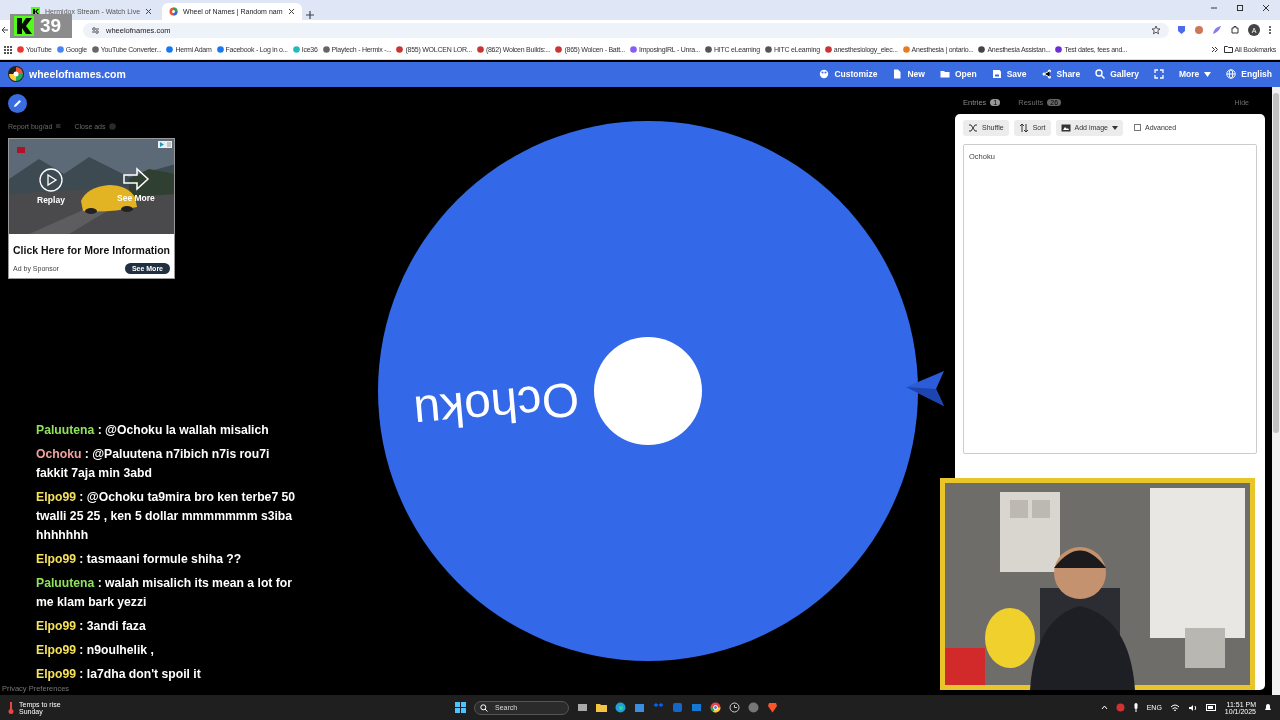  I want to click on menu-button: Share, so click(1061, 74).